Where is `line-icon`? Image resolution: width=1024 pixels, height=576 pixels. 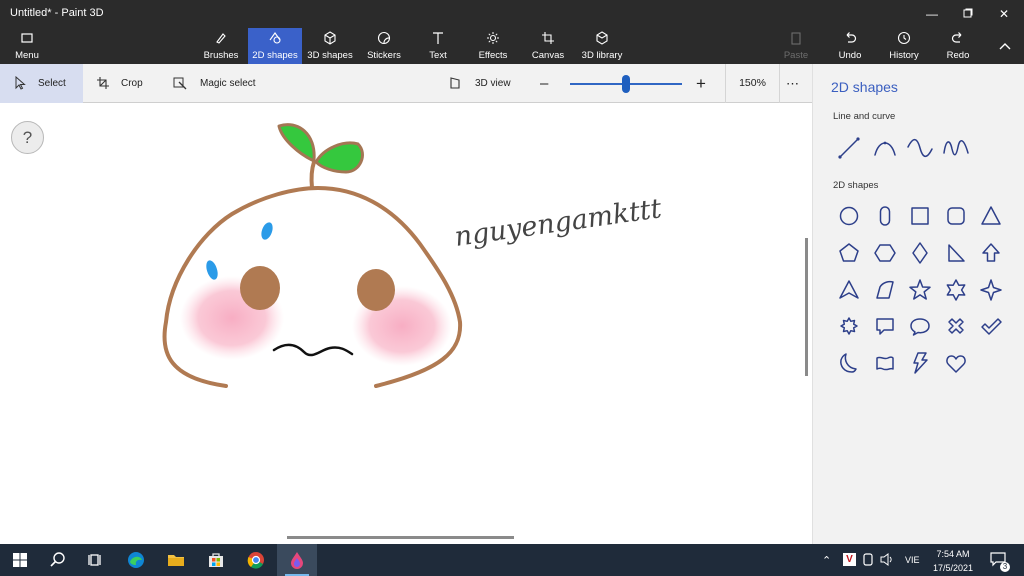 line-icon is located at coordinates (849, 148).